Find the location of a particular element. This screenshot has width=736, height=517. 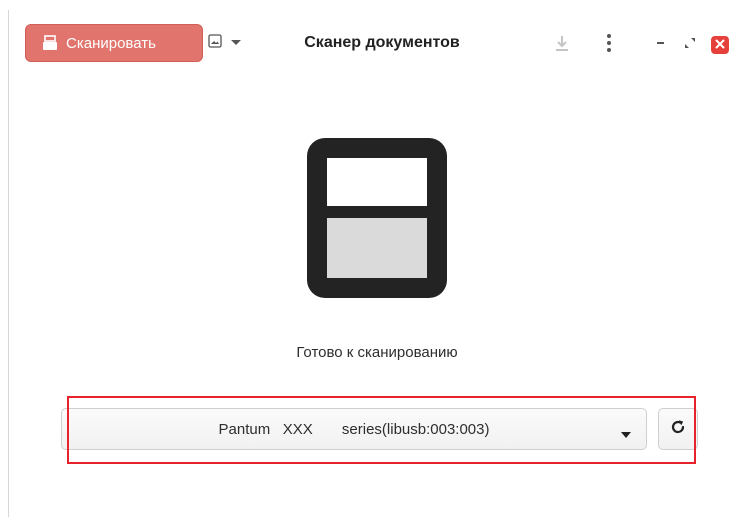

device-select: Pantum XXX series(libusb:003:003) is located at coordinates (354, 429).